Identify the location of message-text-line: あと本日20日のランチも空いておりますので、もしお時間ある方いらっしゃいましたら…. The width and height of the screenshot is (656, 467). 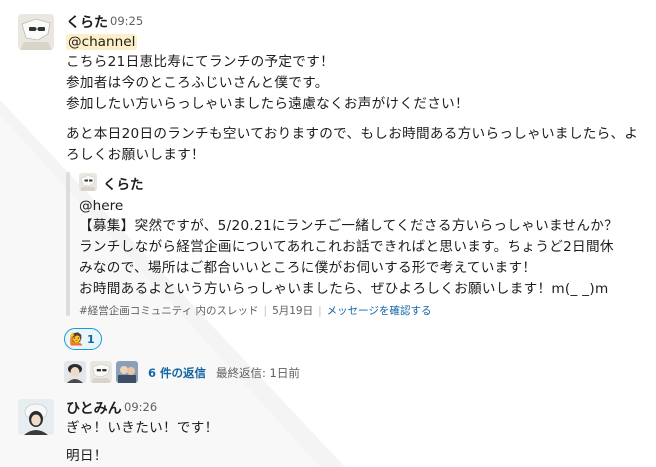
(352, 134).